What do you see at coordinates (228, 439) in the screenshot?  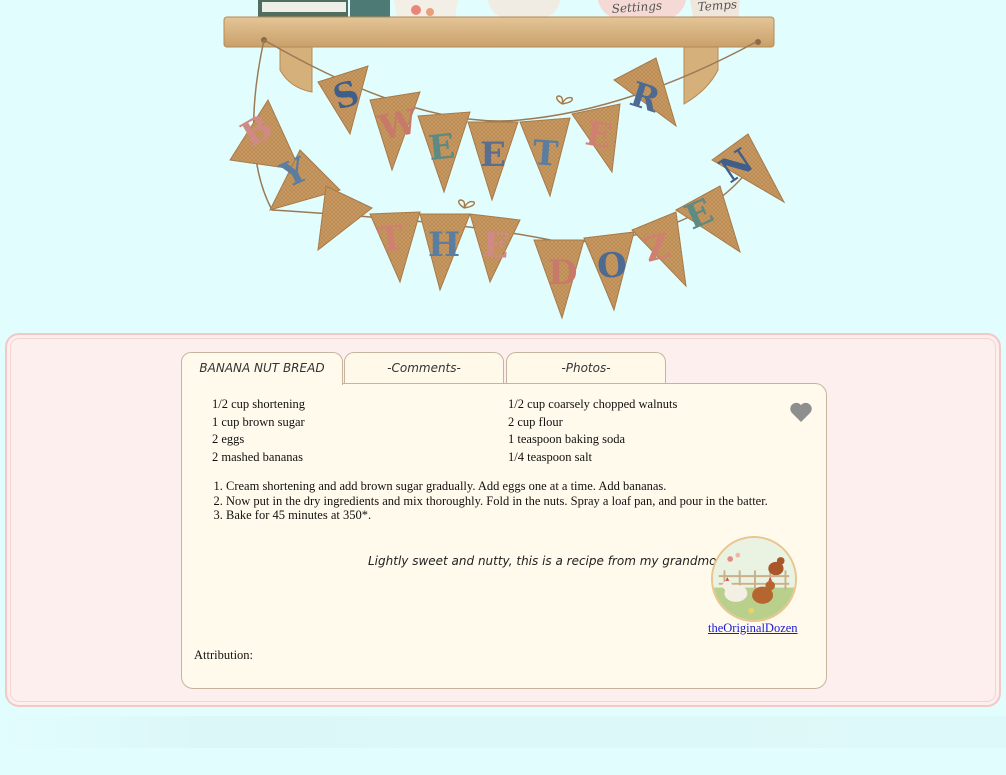 I see `ingredient-item: 2 eggs` at bounding box center [228, 439].